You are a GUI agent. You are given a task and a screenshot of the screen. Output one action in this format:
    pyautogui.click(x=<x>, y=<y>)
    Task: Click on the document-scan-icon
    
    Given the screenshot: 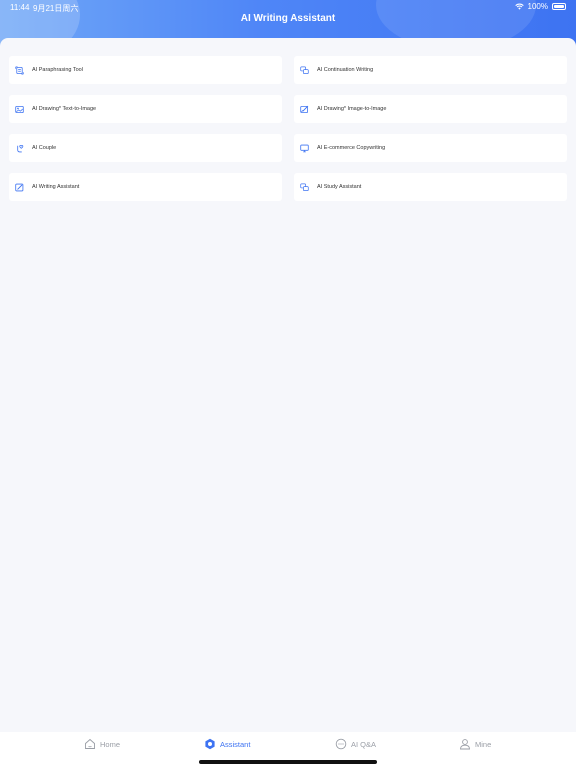 What is the action you would take?
    pyautogui.click(x=19, y=70)
    